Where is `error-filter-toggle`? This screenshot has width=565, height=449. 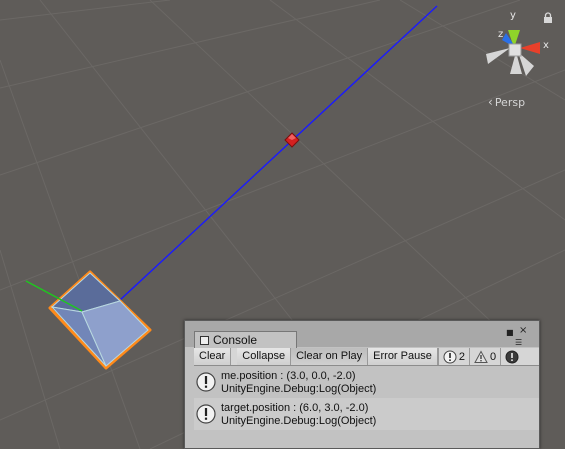 error-filter-toggle is located at coordinates (511, 356).